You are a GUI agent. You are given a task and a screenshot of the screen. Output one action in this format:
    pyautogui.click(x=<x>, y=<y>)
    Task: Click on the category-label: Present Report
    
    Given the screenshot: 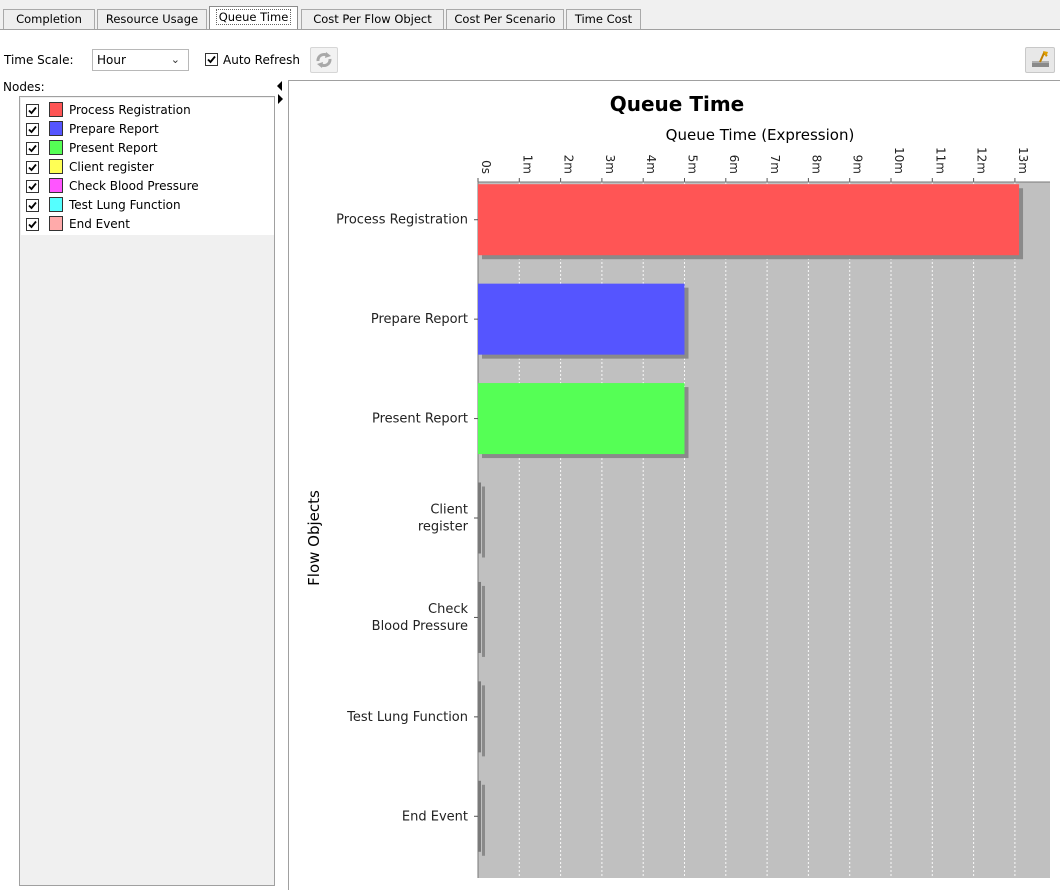 What is the action you would take?
    pyautogui.click(x=420, y=419)
    